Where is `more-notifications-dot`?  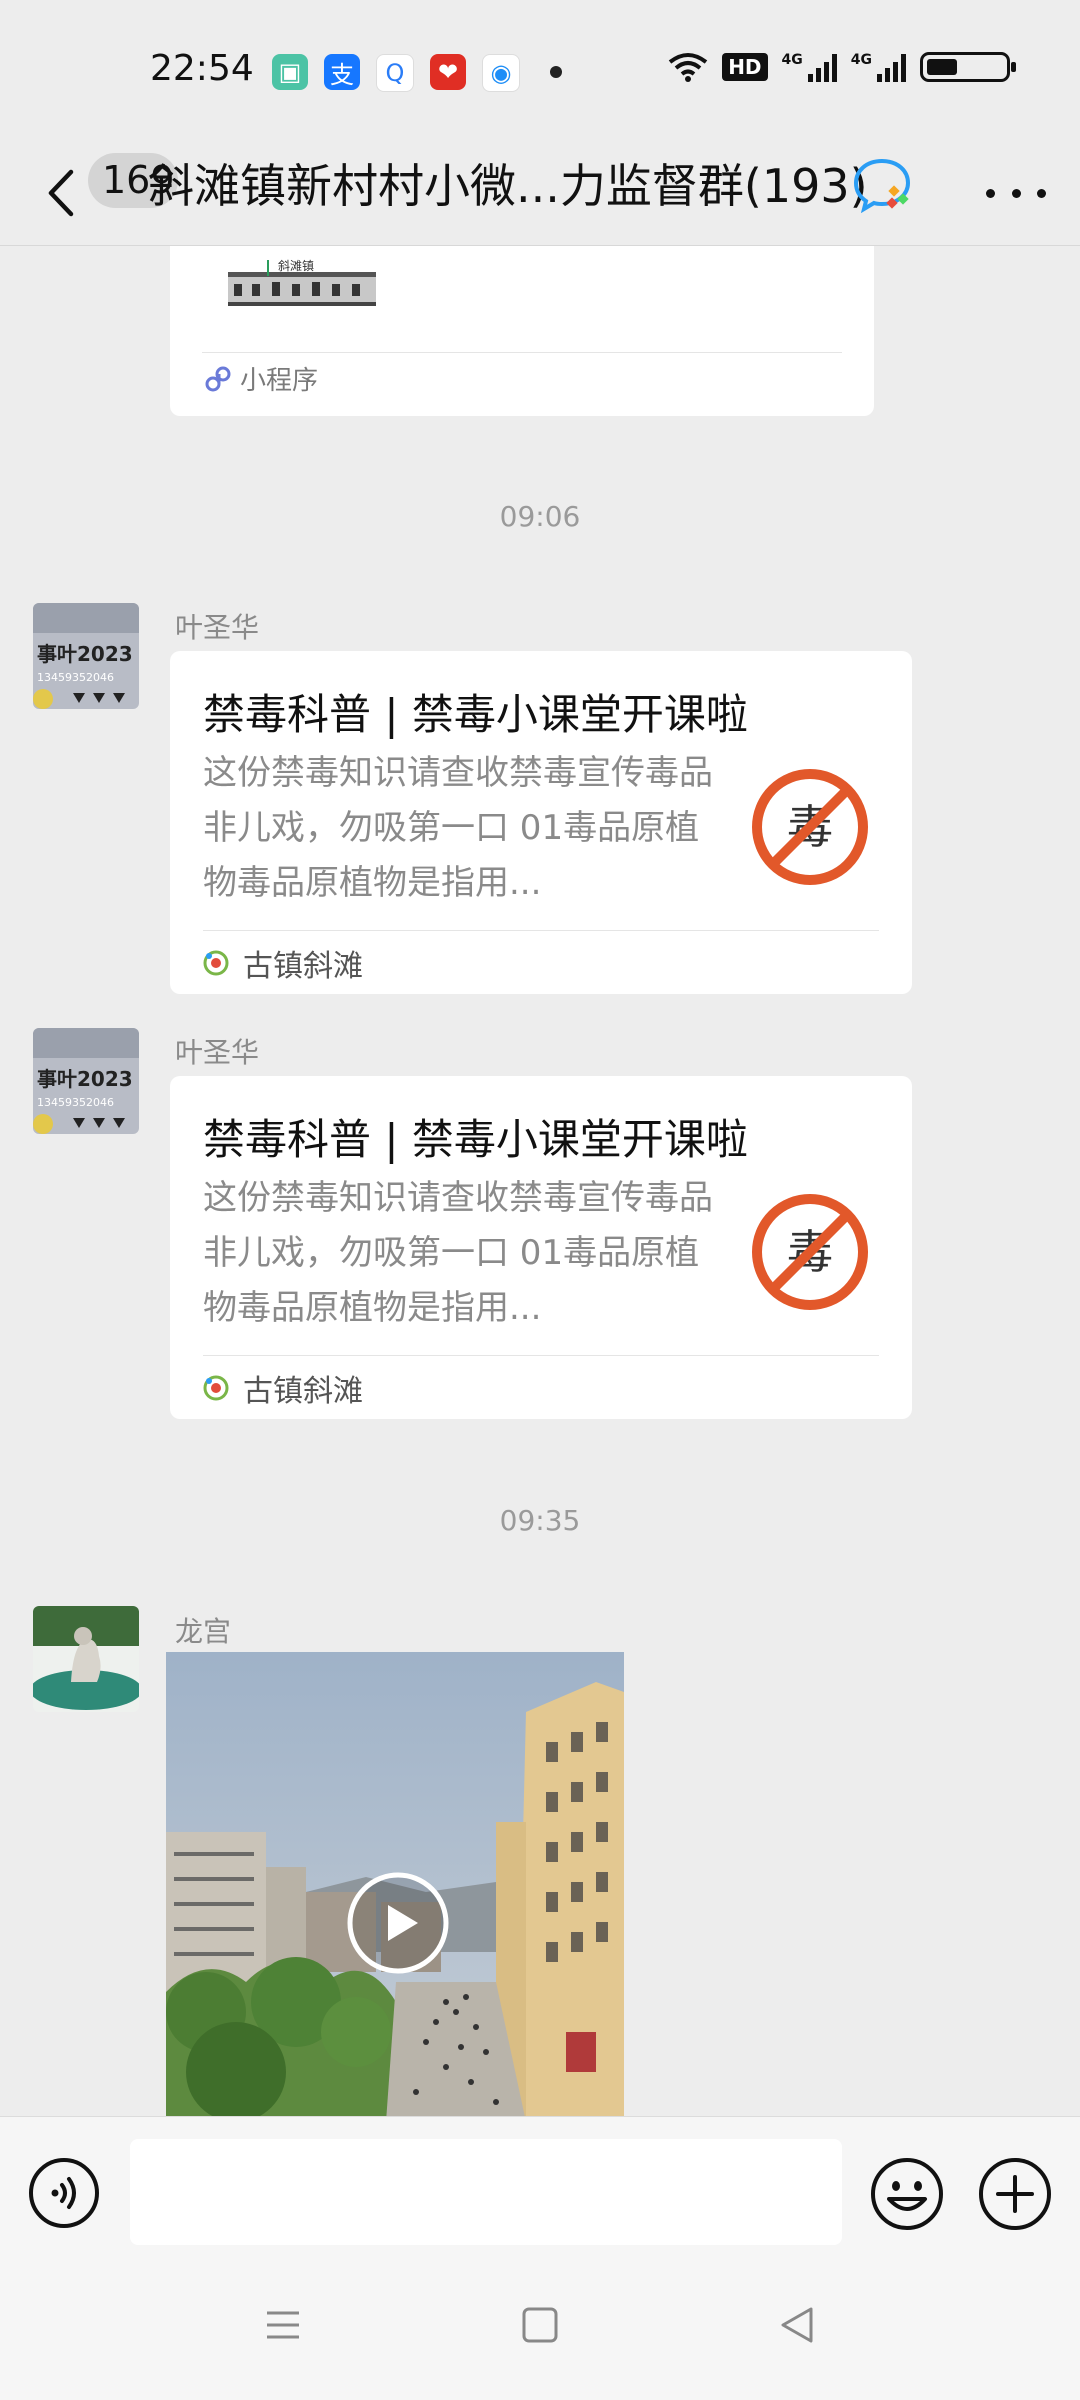
more-notifications-dot is located at coordinates (556, 72).